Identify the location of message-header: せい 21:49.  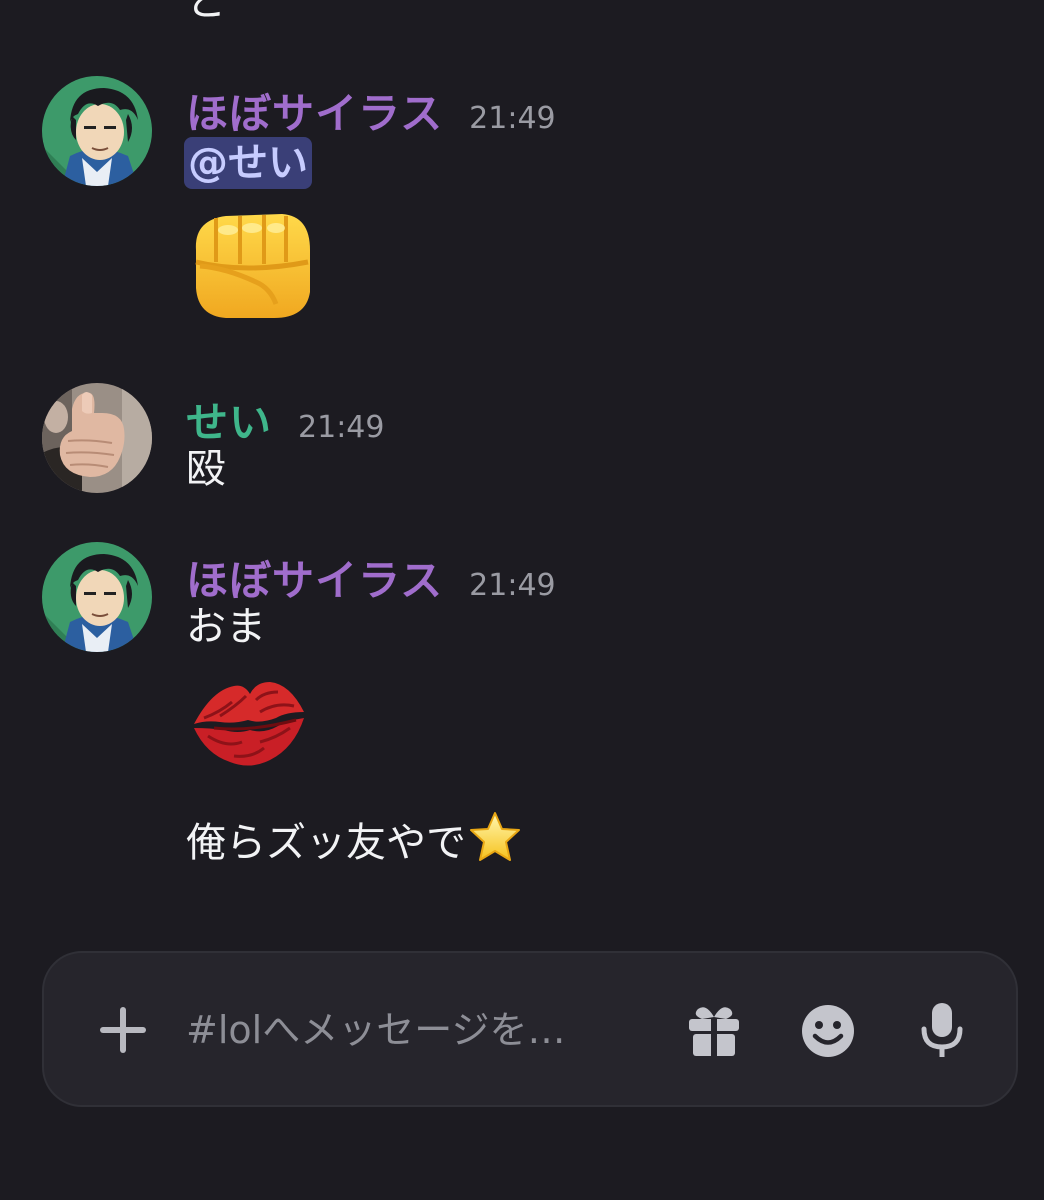
(285, 418).